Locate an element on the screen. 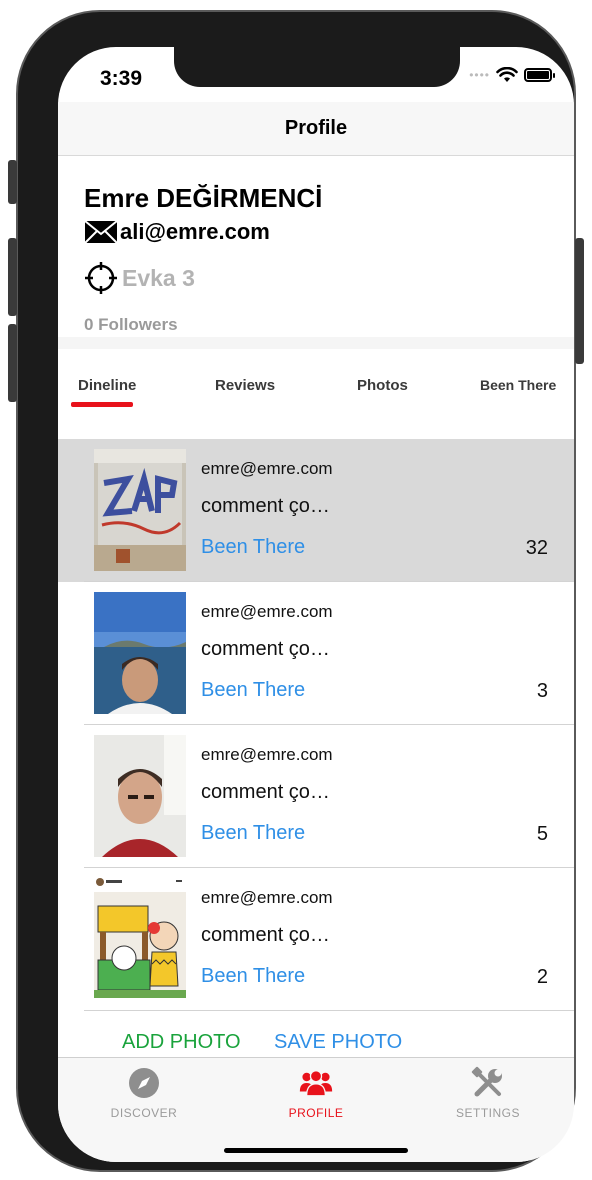 Image resolution: width=592 pixels, height=1180 pixels. save-photo-button: SAVE PHOTO is located at coordinates (338, 1042).